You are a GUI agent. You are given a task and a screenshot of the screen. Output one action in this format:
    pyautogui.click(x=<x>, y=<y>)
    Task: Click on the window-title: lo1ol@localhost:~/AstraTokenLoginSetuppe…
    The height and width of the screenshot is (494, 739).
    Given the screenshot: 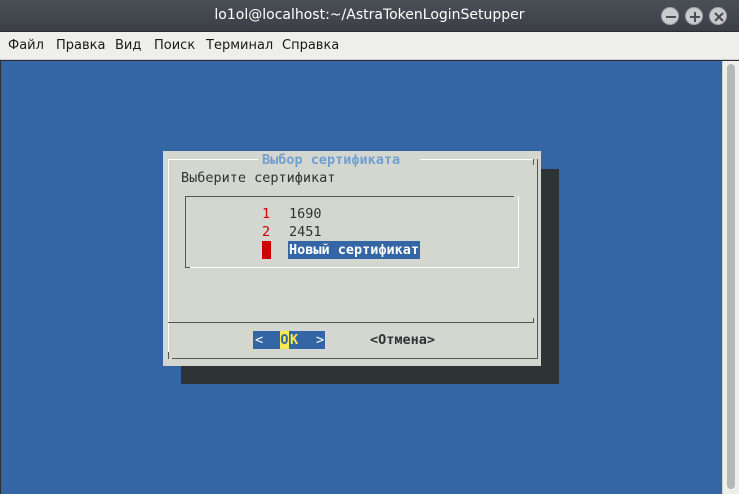 What is the action you would take?
    pyautogui.click(x=369, y=15)
    